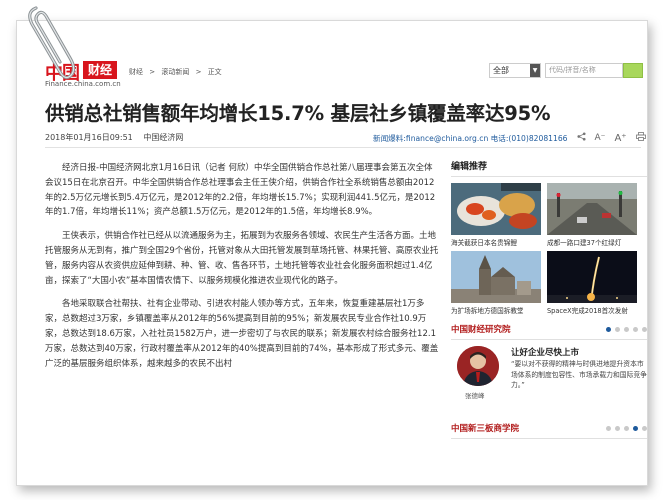 This screenshot has height=500, width=667. What do you see at coordinates (496, 277) in the screenshot?
I see `church-photo` at bounding box center [496, 277].